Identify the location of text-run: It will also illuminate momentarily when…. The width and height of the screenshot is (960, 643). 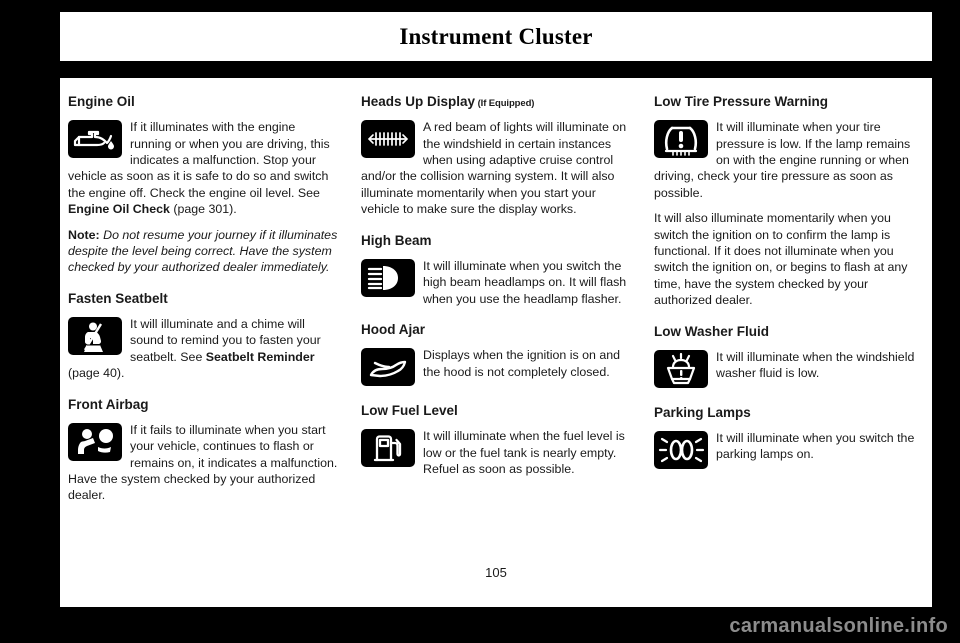
(781, 259).